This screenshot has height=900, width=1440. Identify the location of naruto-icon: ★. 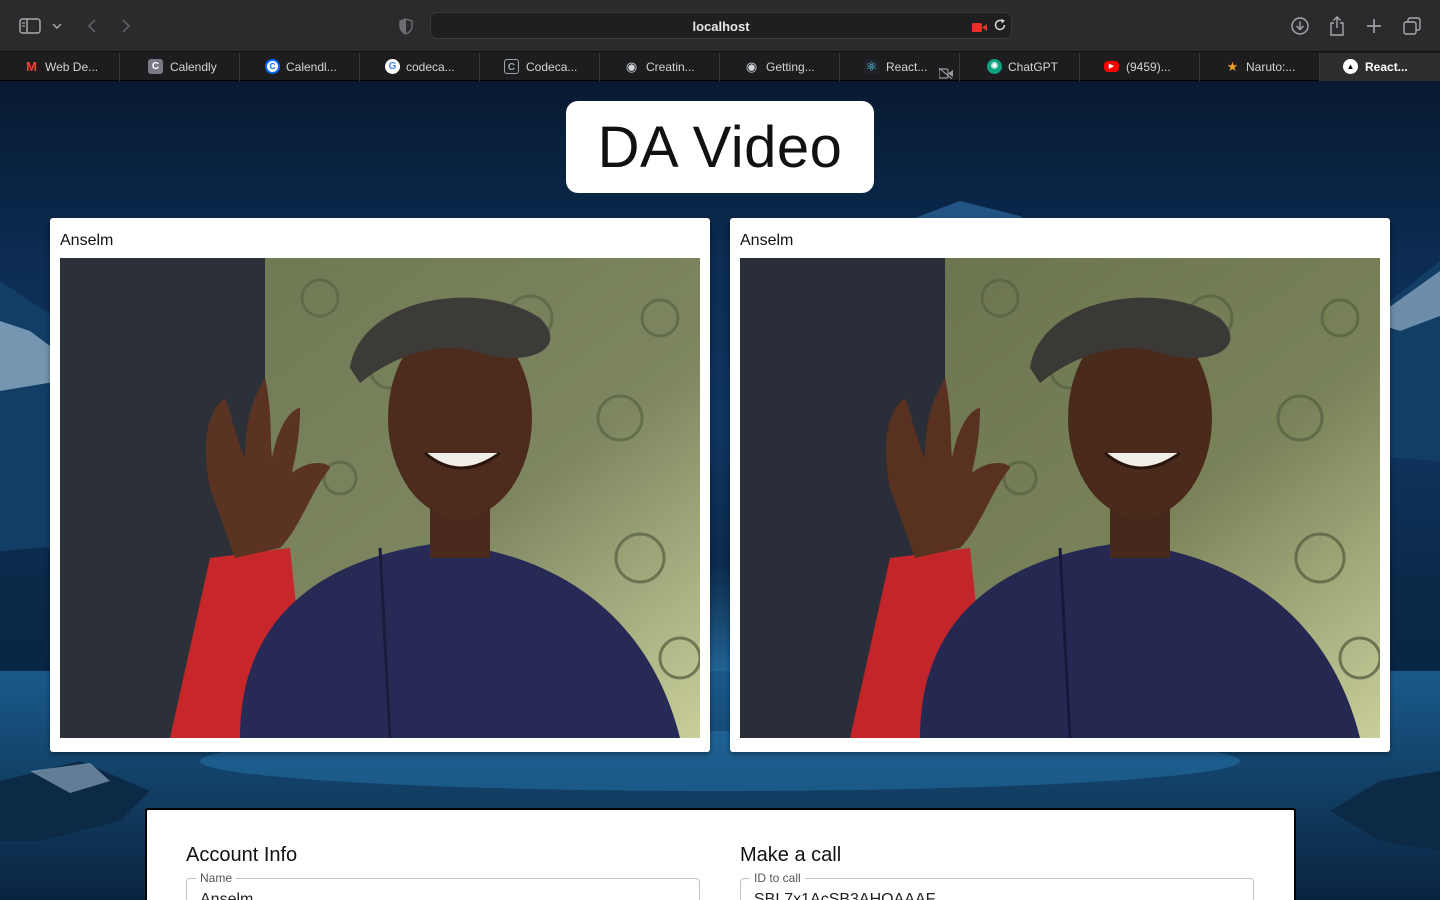
(1232, 66).